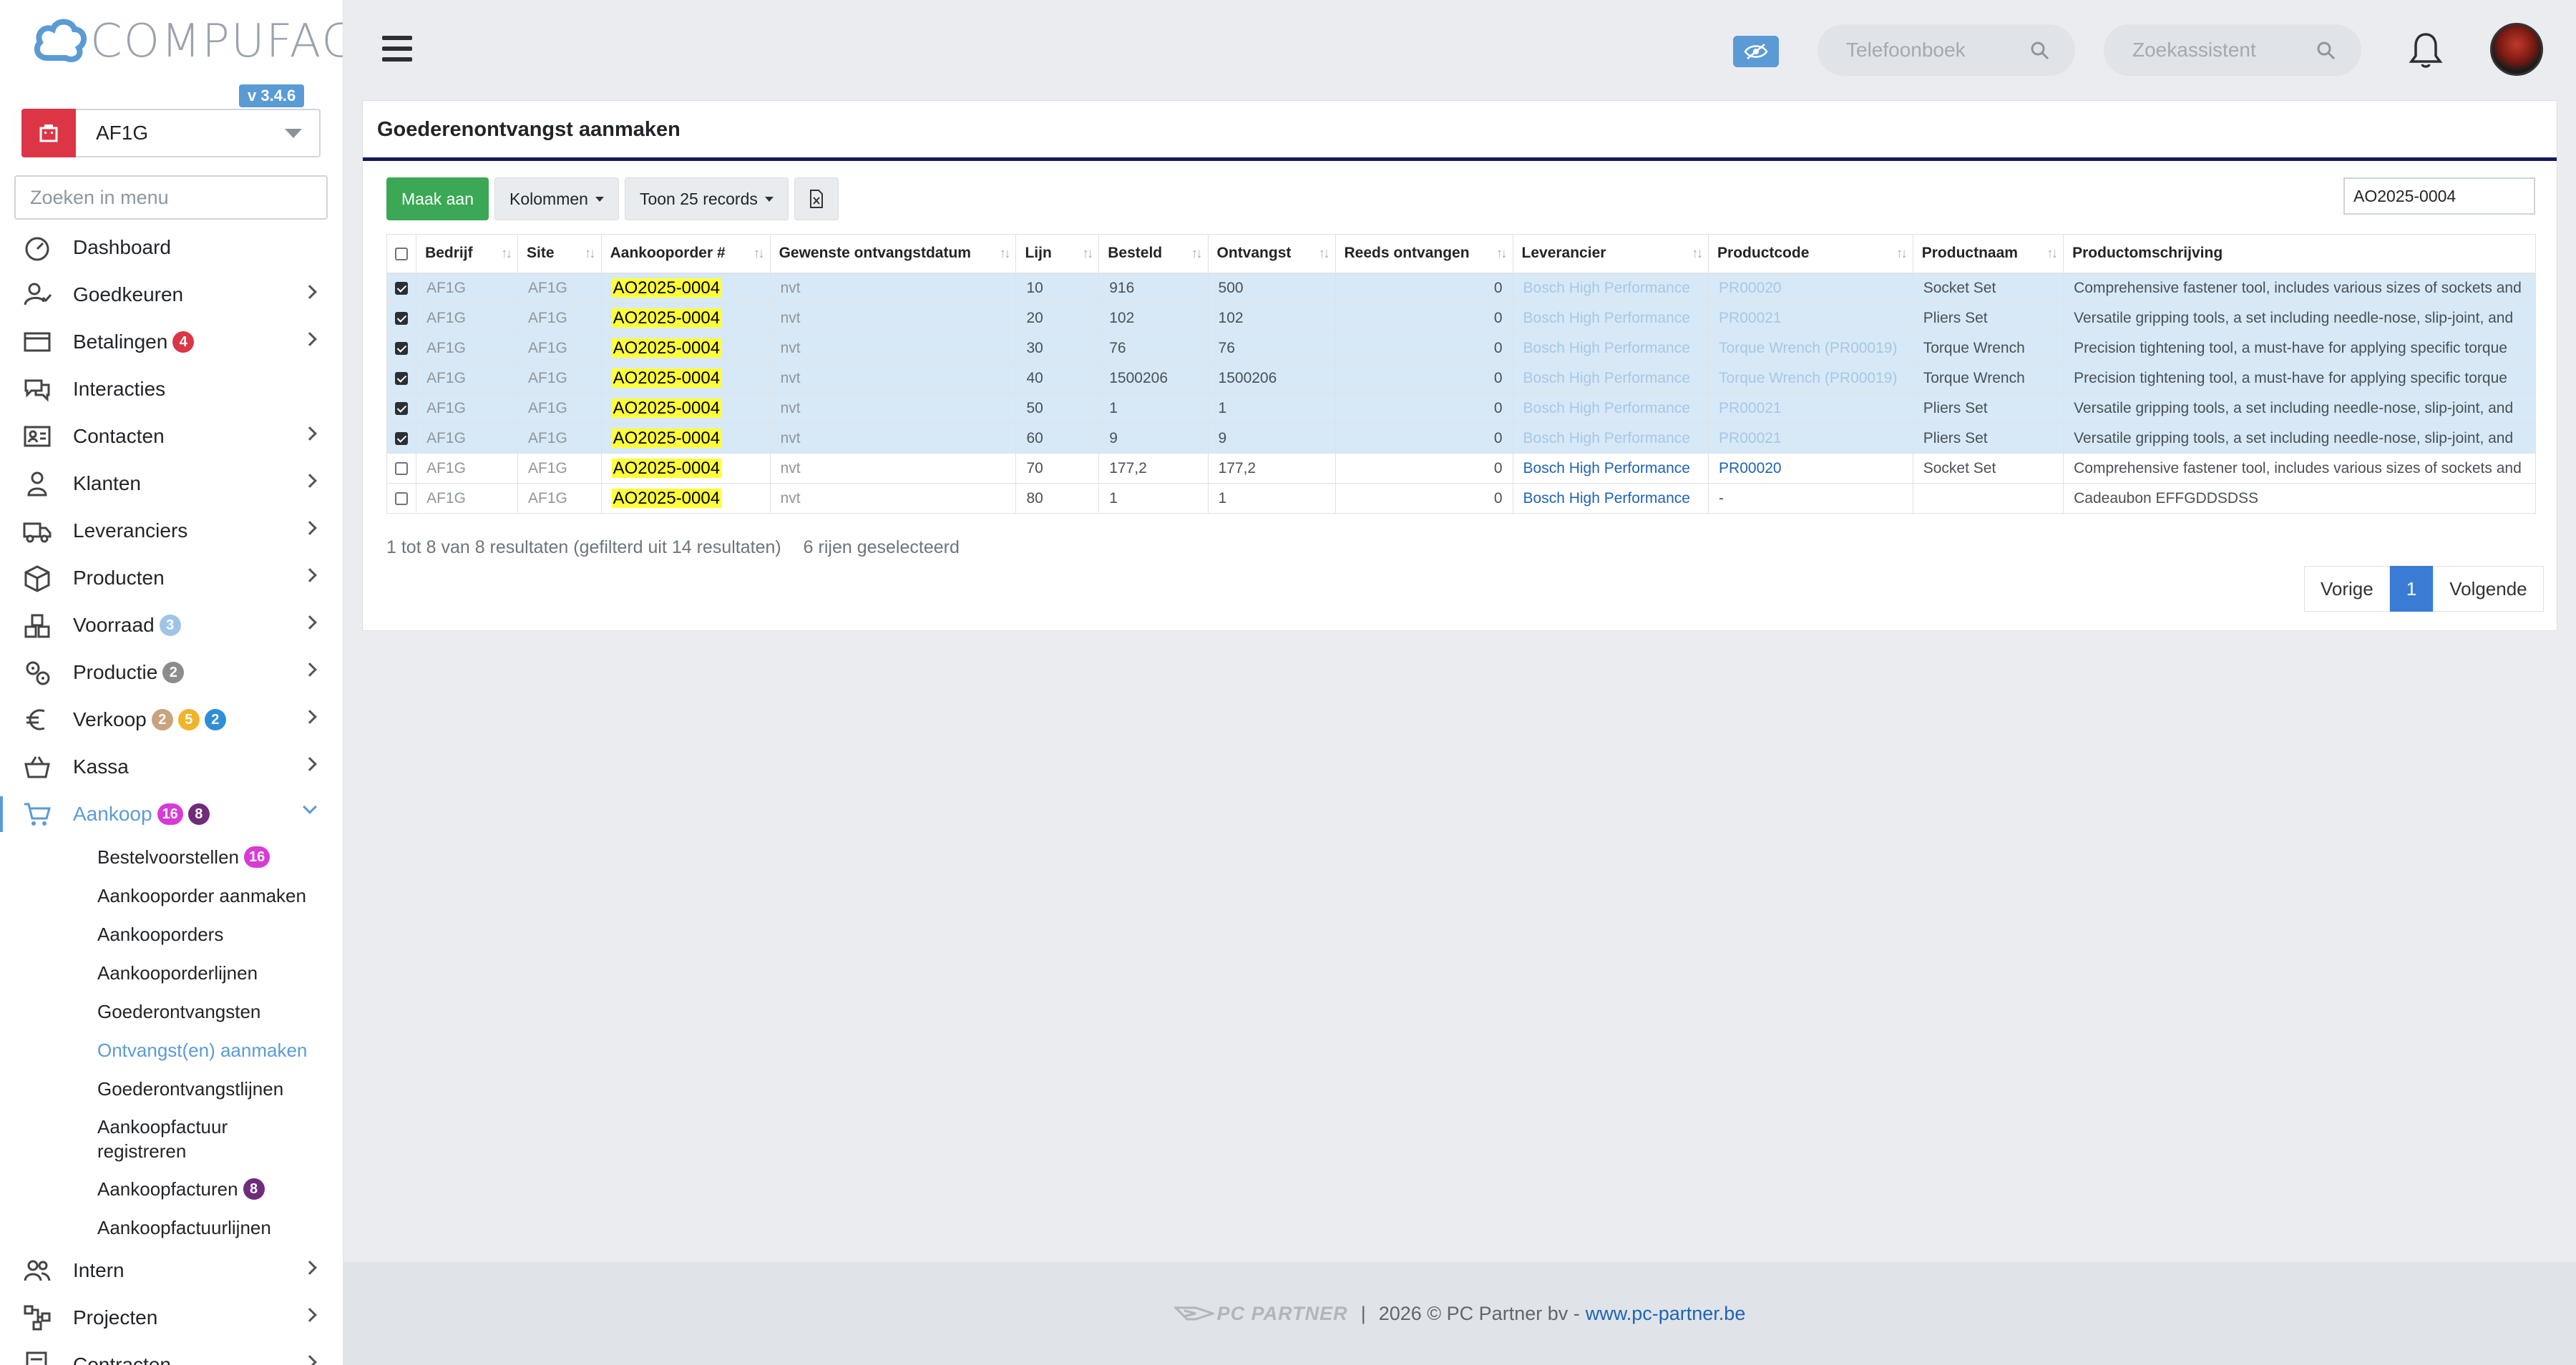 The width and height of the screenshot is (2576, 1365). What do you see at coordinates (437, 198) in the screenshot?
I see `create-button: Maak aan` at bounding box center [437, 198].